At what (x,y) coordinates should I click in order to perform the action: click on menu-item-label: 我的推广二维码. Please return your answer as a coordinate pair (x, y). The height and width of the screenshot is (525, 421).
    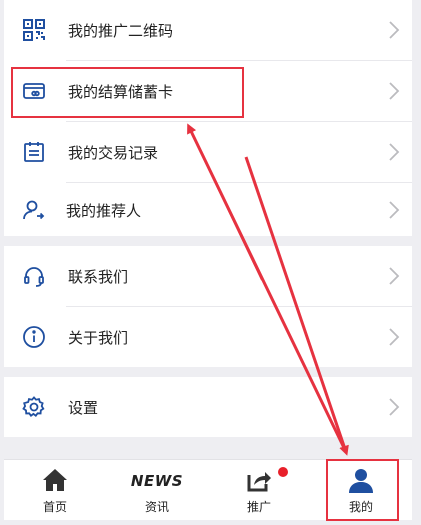
    Looking at the image, I should click on (121, 30).